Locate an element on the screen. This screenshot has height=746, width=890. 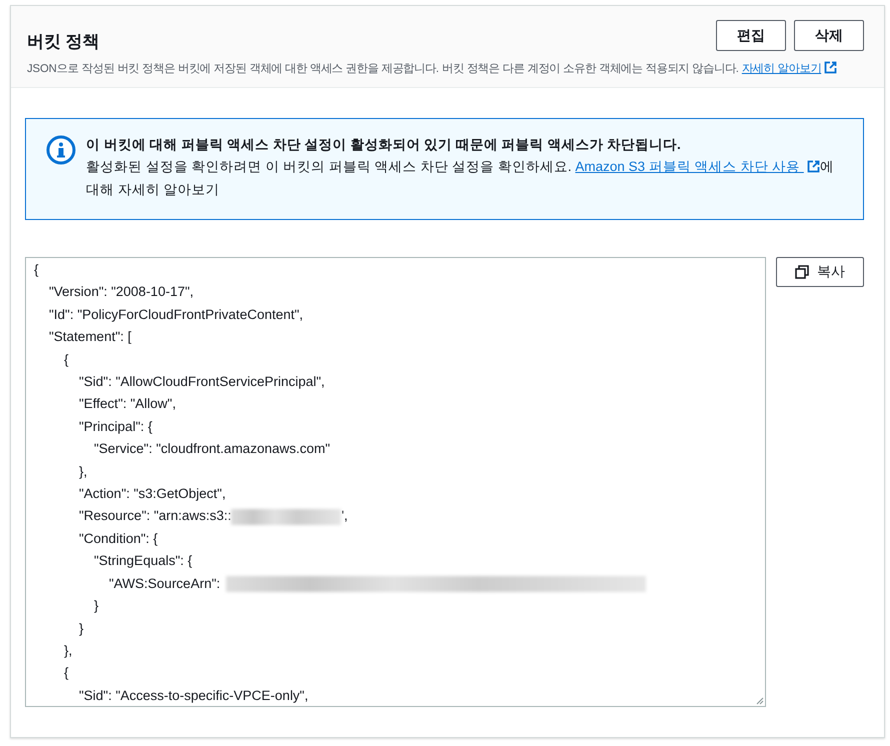
code-line: "Sid": "AllowCloudFrontServicePrincipal", is located at coordinates (202, 382).